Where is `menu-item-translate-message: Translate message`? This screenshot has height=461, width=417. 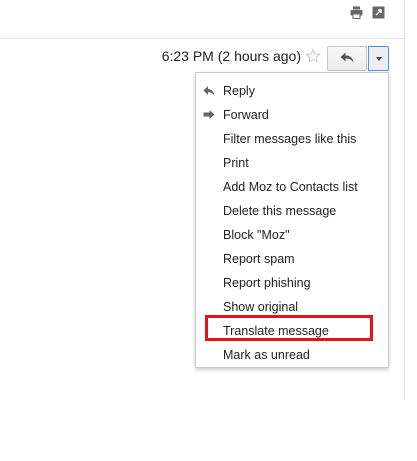
menu-item-translate-message: Translate message is located at coordinates (292, 331).